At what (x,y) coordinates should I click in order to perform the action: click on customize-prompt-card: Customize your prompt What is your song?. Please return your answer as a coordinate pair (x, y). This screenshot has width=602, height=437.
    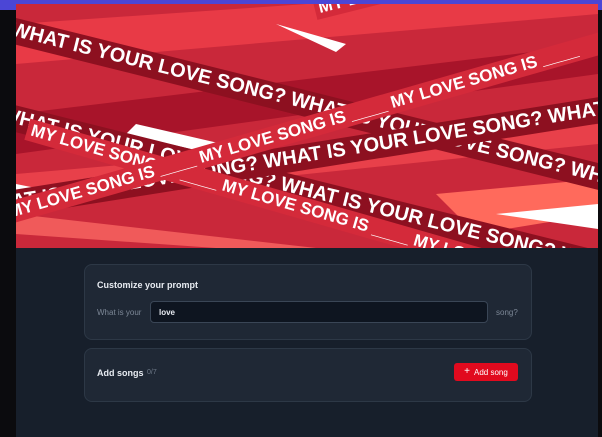
    Looking at the image, I should click on (308, 302).